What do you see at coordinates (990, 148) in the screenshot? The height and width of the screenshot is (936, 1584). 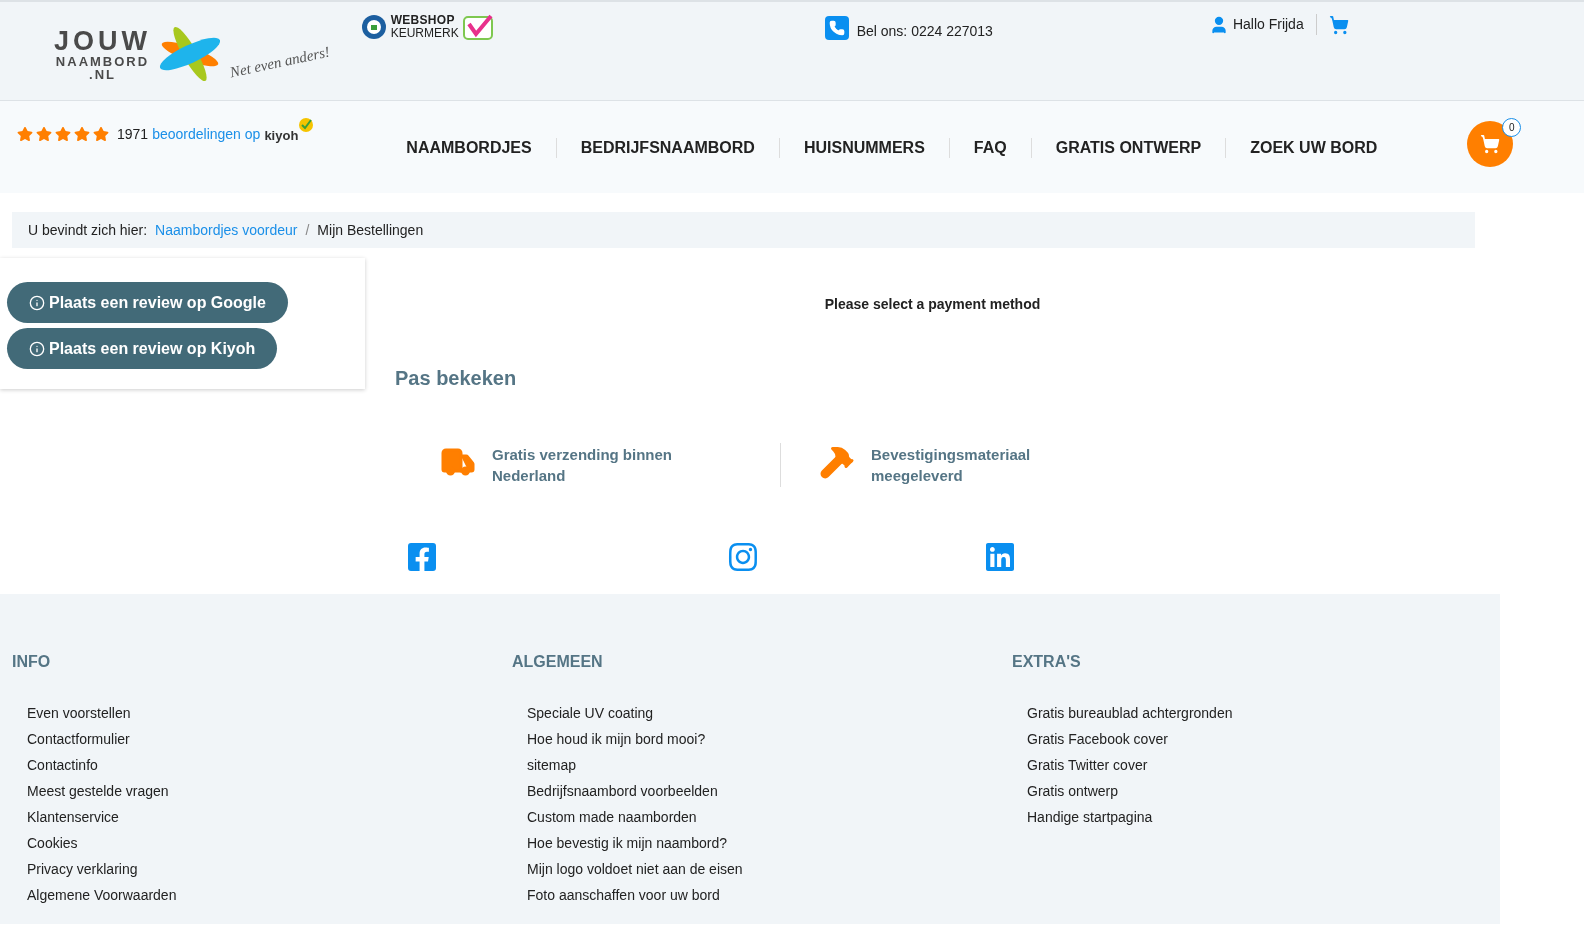 I see `nav-link: FAQ` at bounding box center [990, 148].